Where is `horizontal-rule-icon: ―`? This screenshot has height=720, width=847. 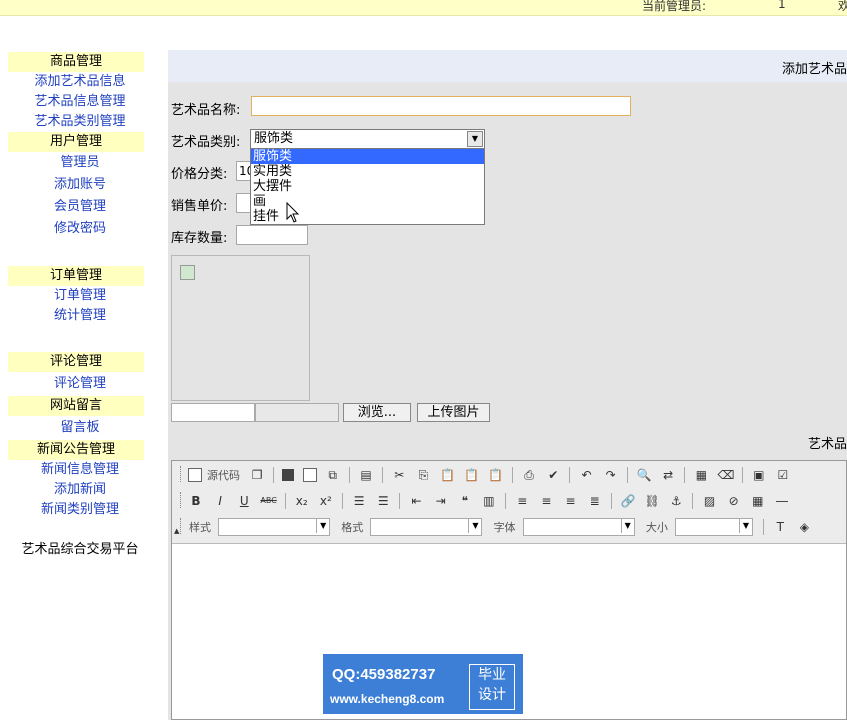 horizontal-rule-icon: ― is located at coordinates (782, 501).